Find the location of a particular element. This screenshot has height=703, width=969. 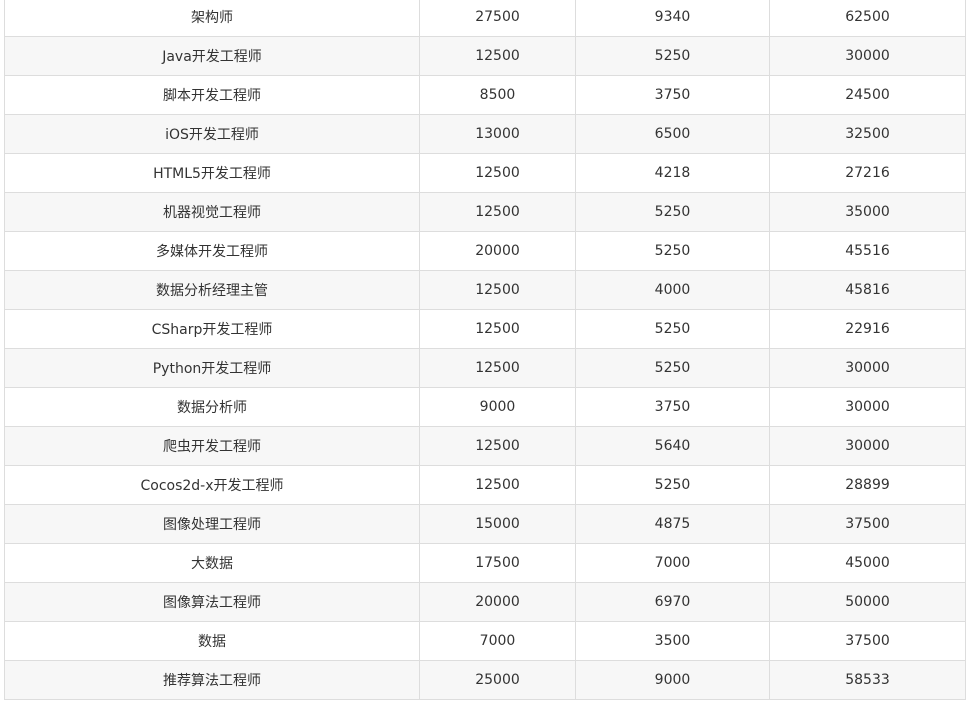

job-title-cell: 数据分析经理主管 is located at coordinates (212, 290).